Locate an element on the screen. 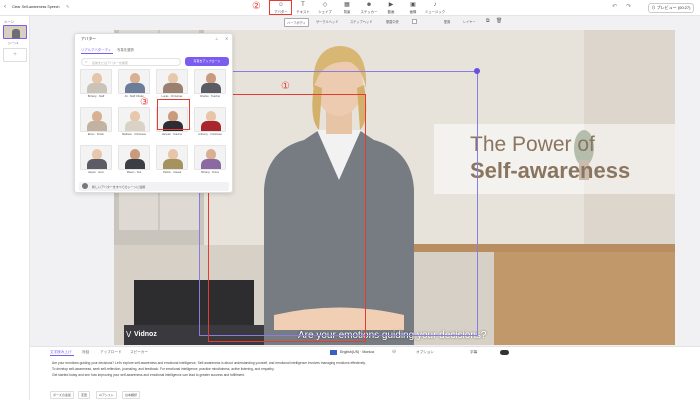 This screenshot has height=400, width=700. tool-shape: ◇ シェイプ is located at coordinates (325, 8).